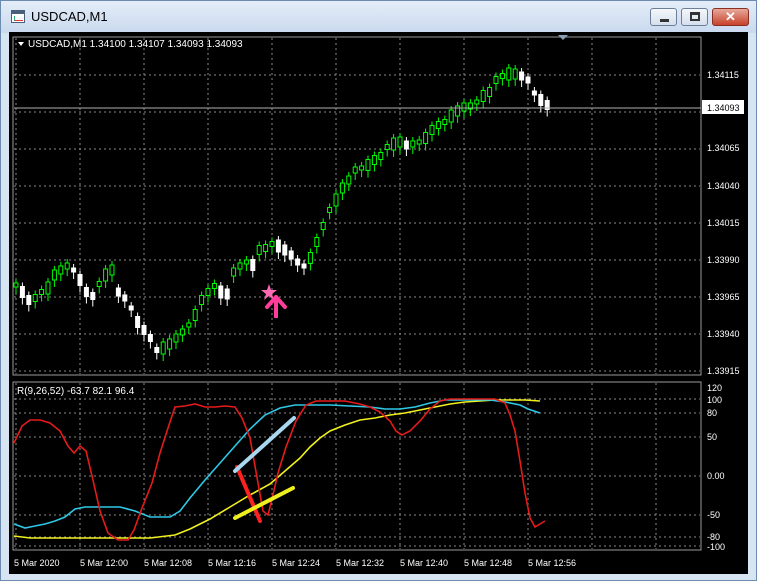 The width and height of the screenshot is (757, 581). I want to click on price-level-3: 1.34040, so click(723, 186).